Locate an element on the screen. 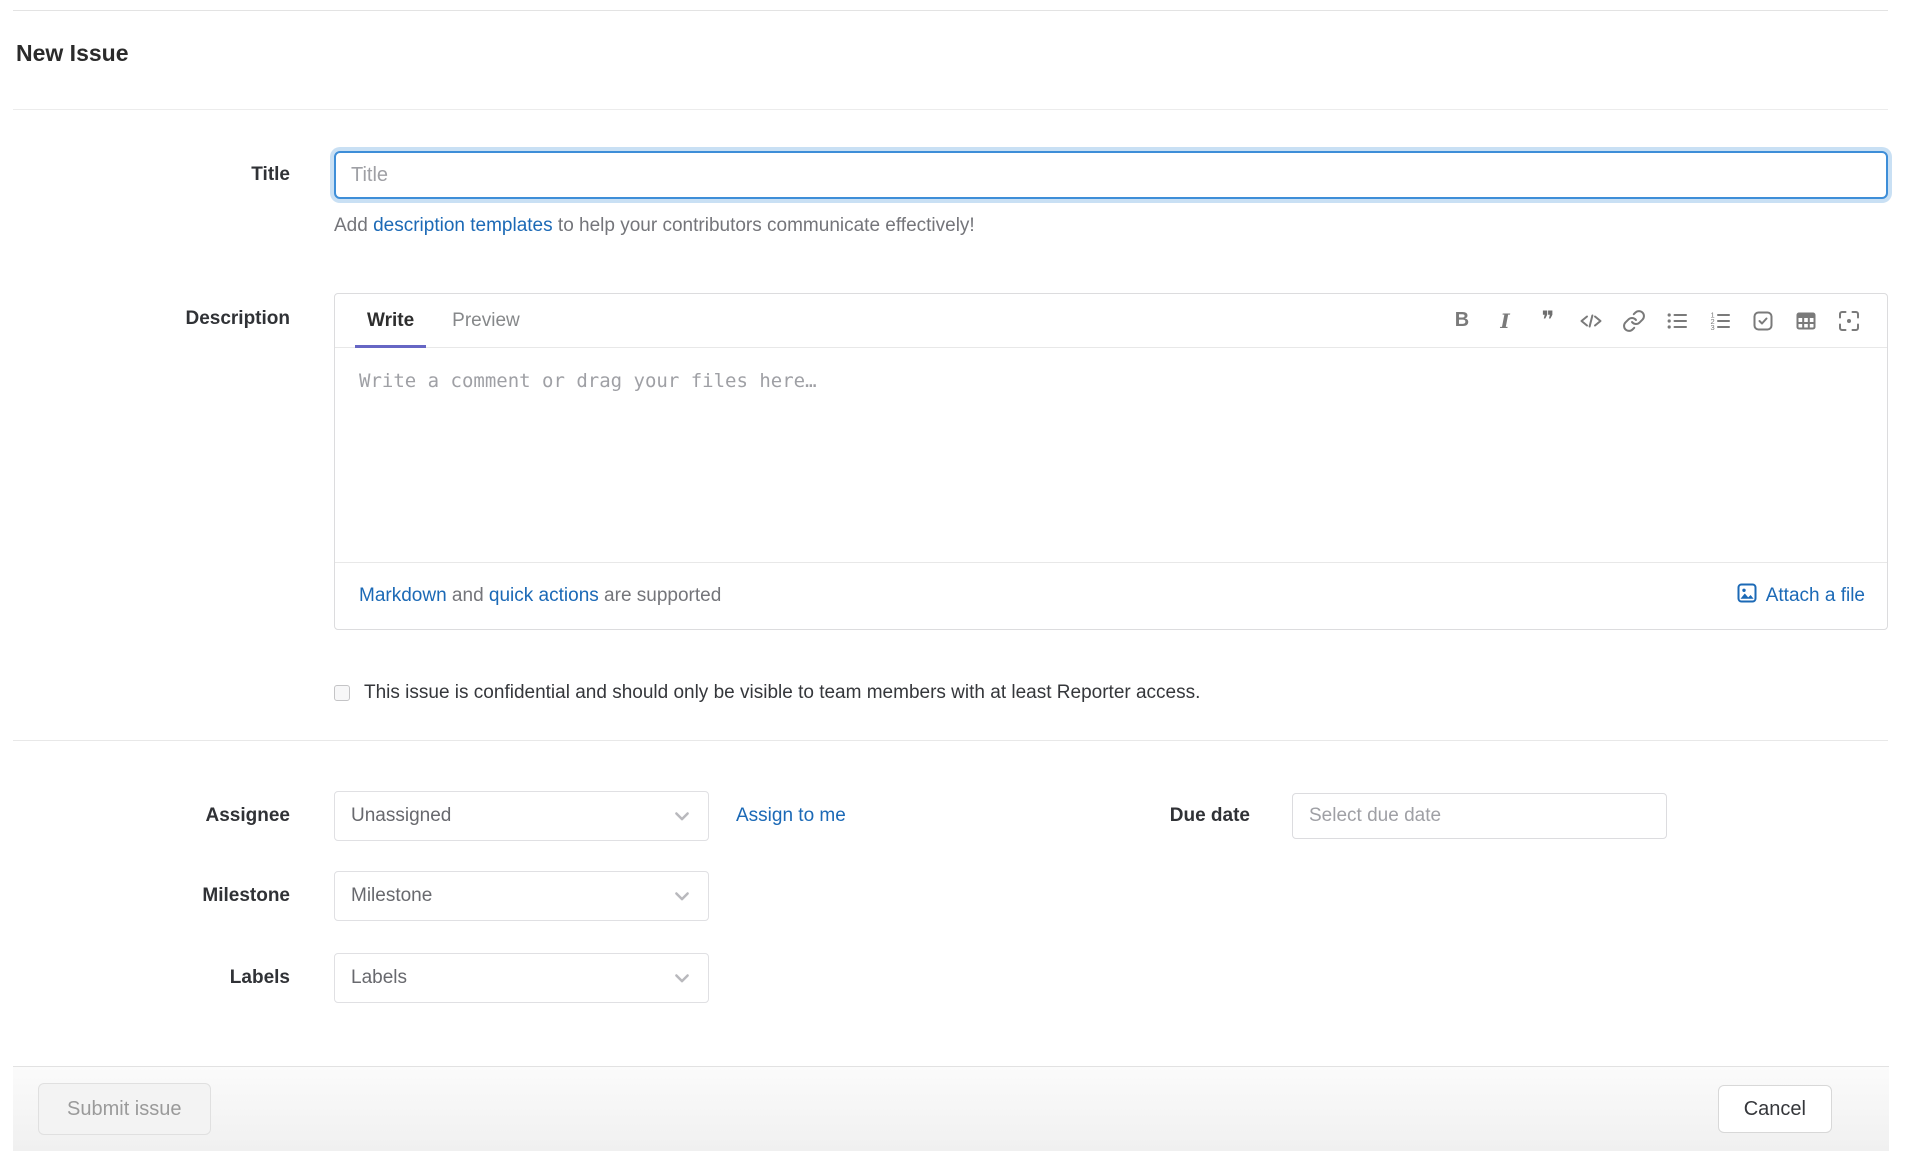 The image size is (1920, 1160). italic-icon: I is located at coordinates (1505, 321).